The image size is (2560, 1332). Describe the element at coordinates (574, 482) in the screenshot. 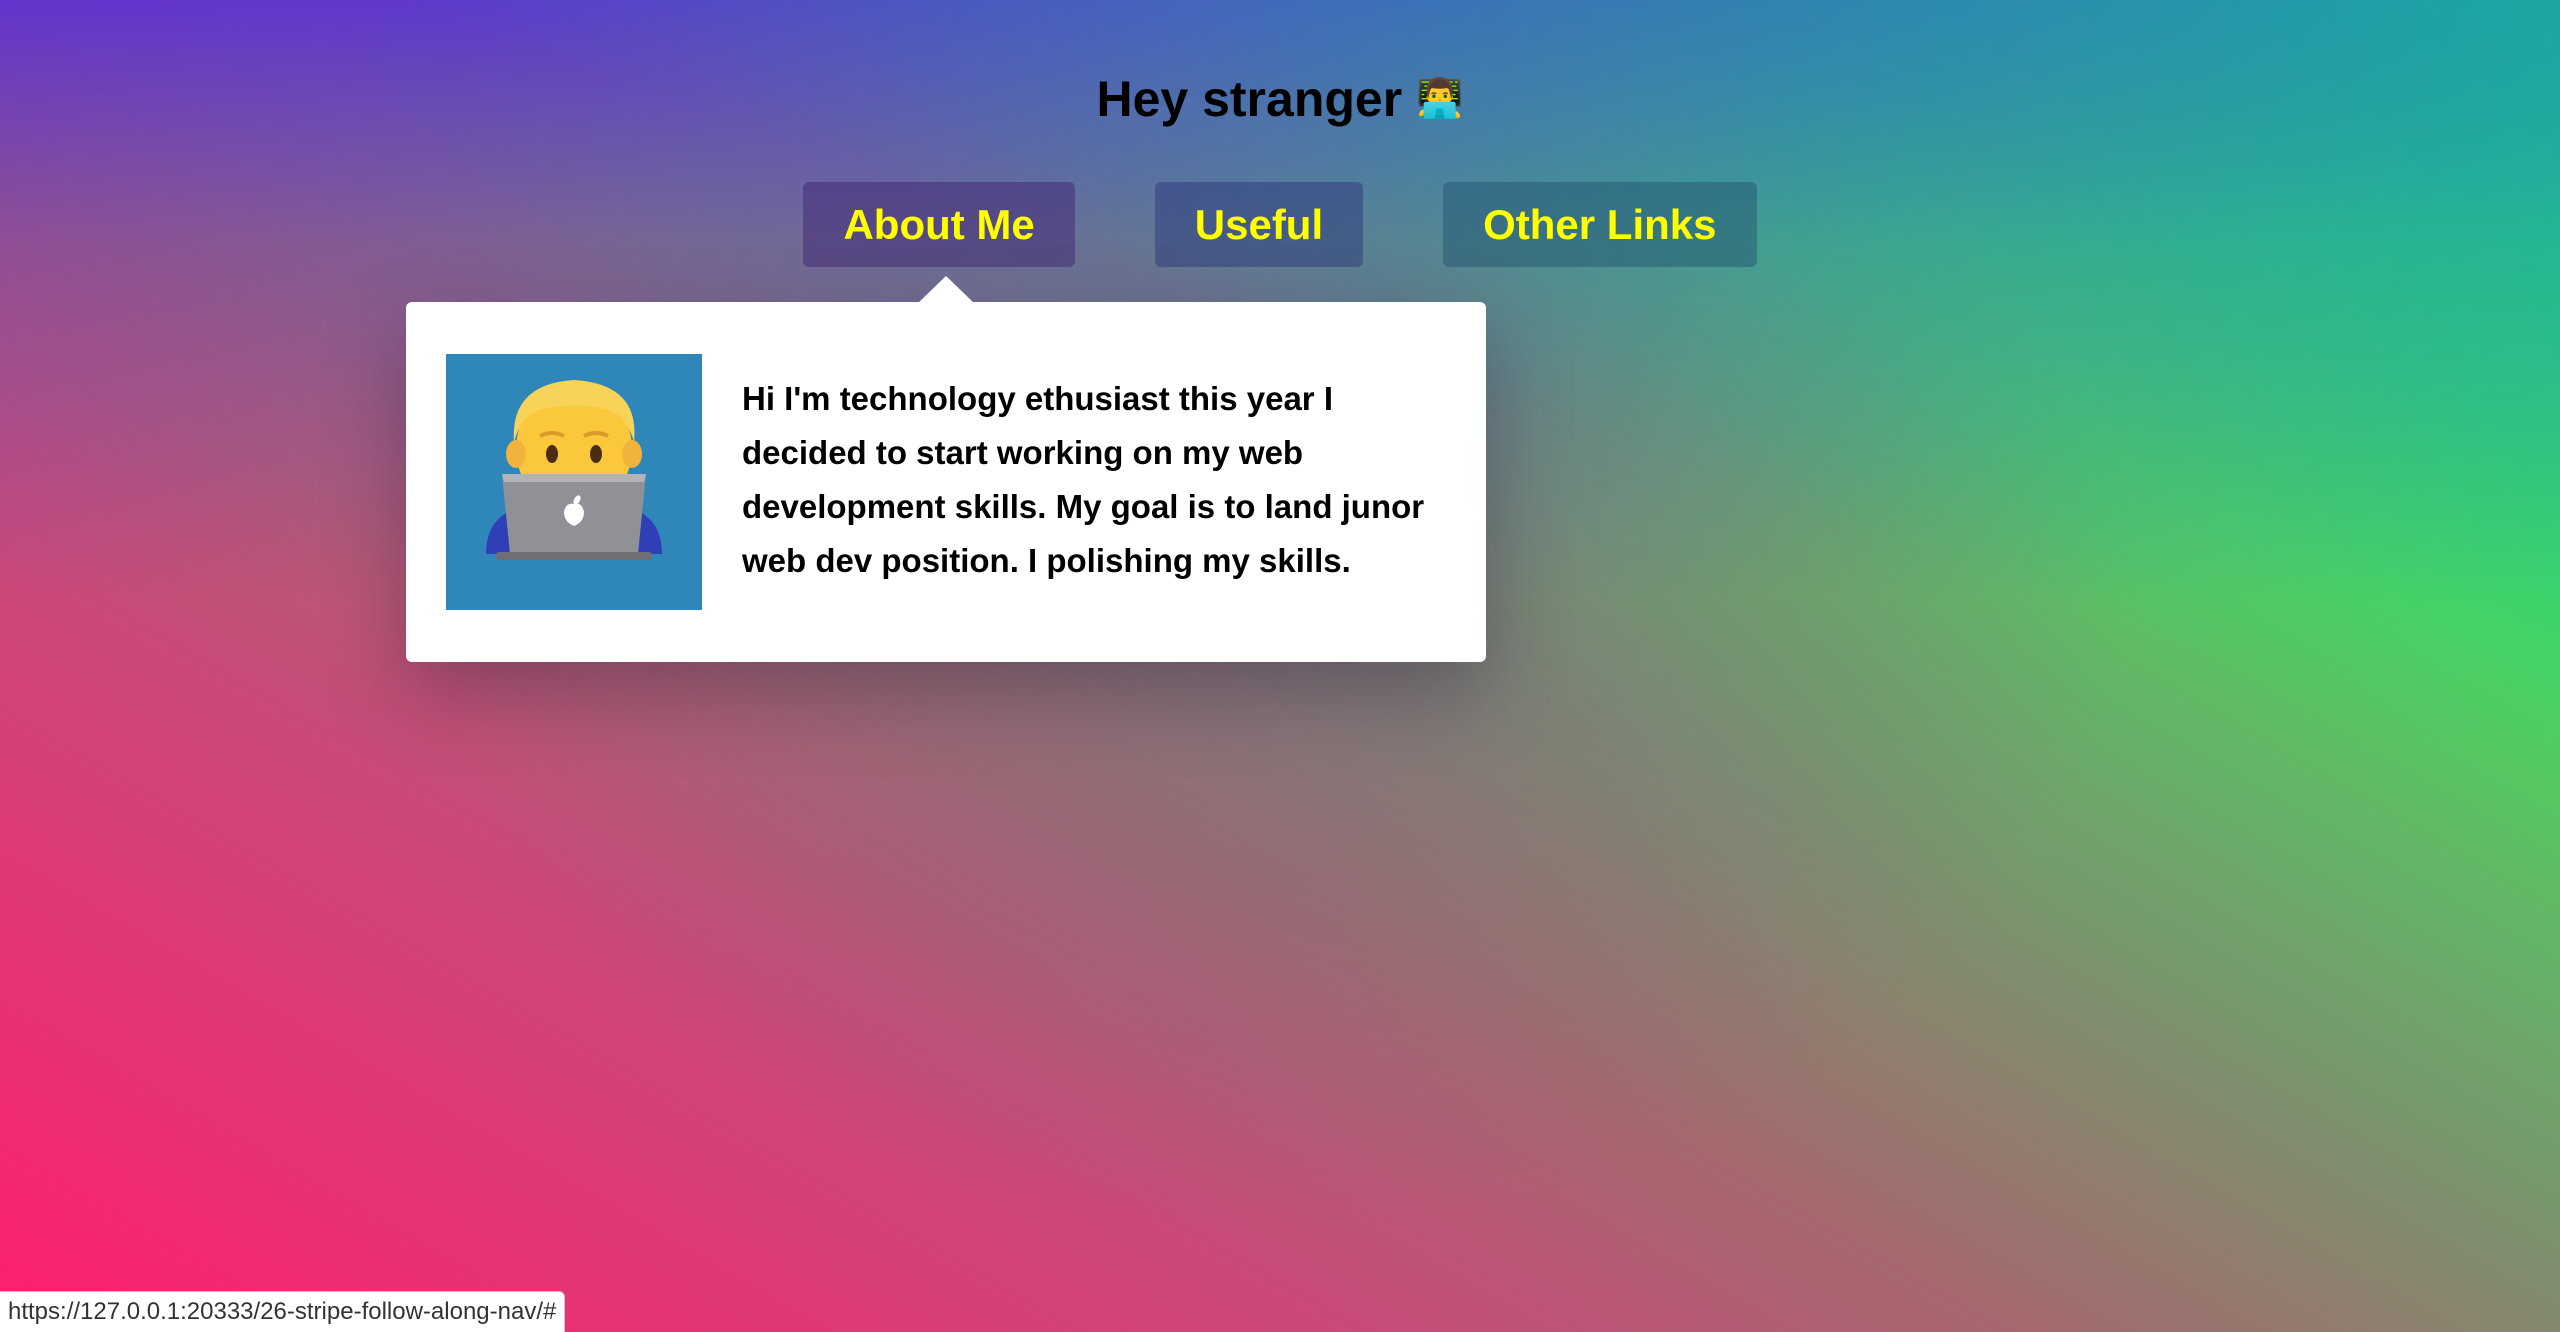

I see `technologist-avatar-icon` at that location.